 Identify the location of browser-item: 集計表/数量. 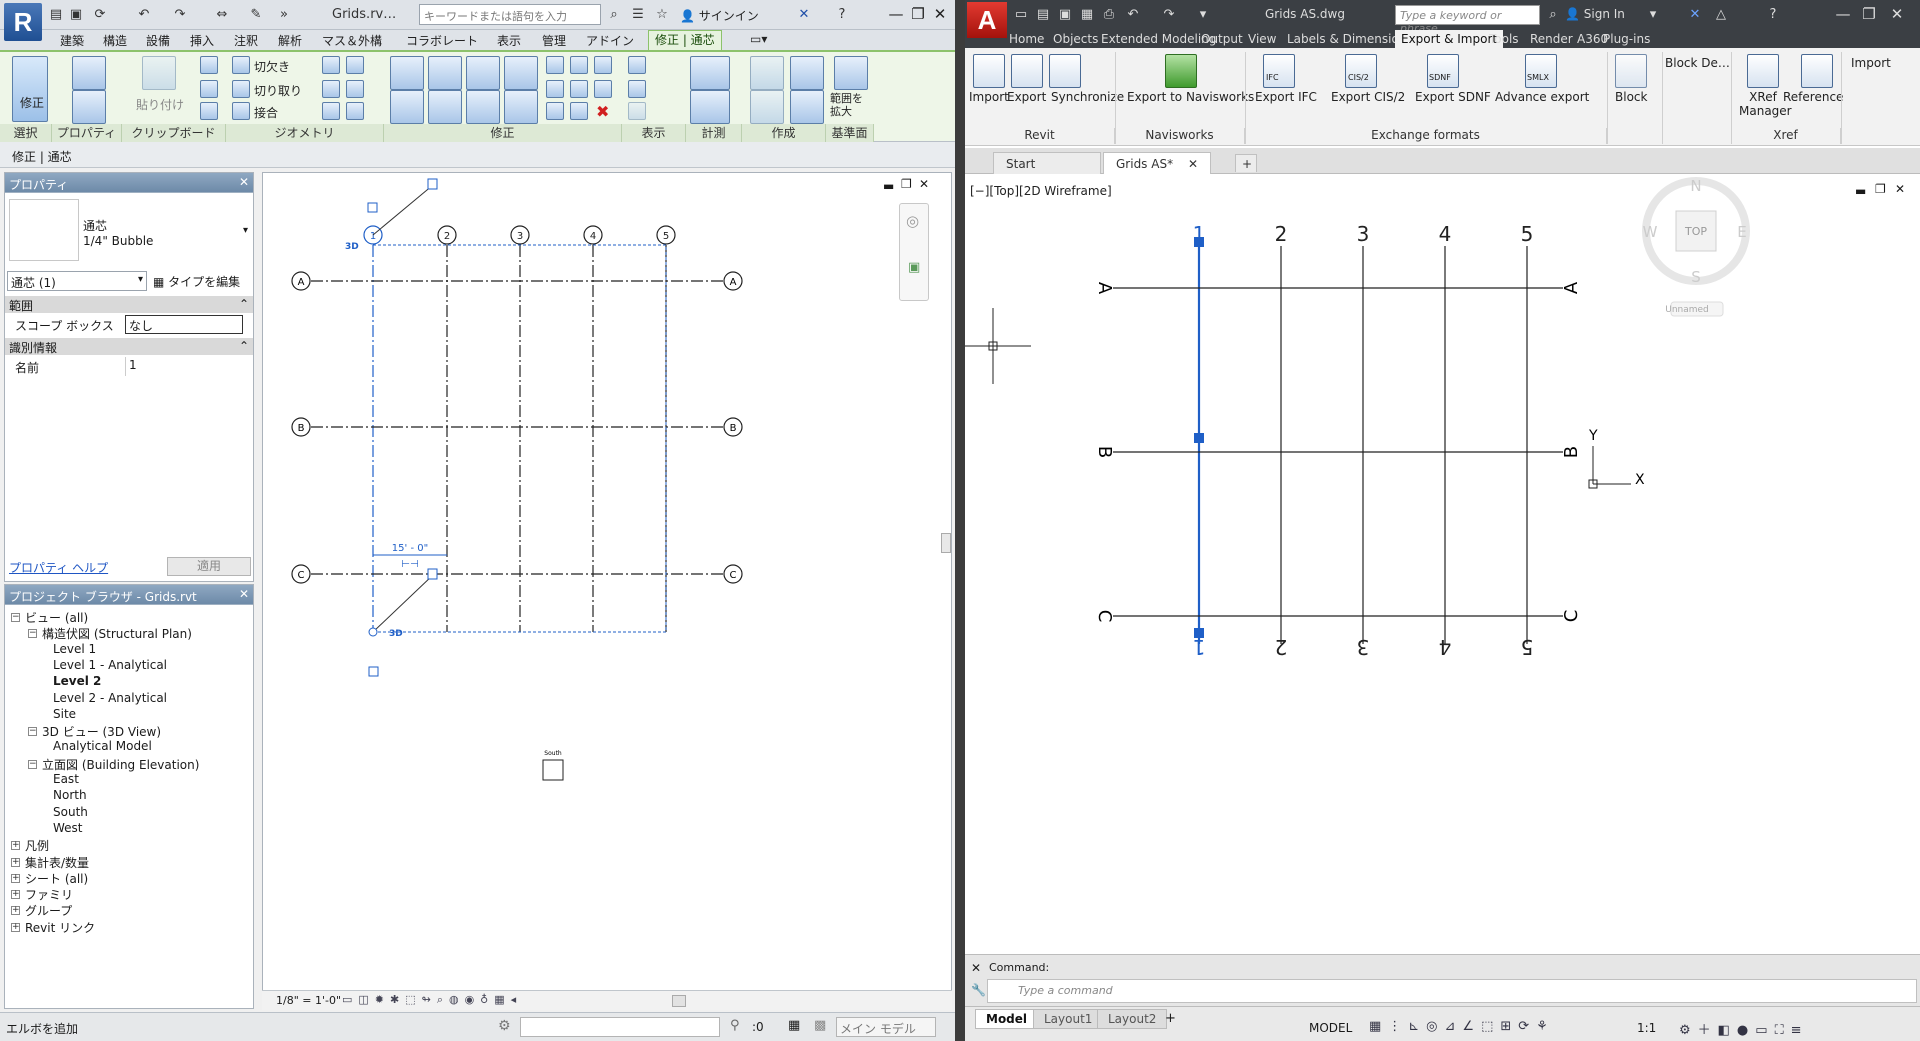
(57, 862).